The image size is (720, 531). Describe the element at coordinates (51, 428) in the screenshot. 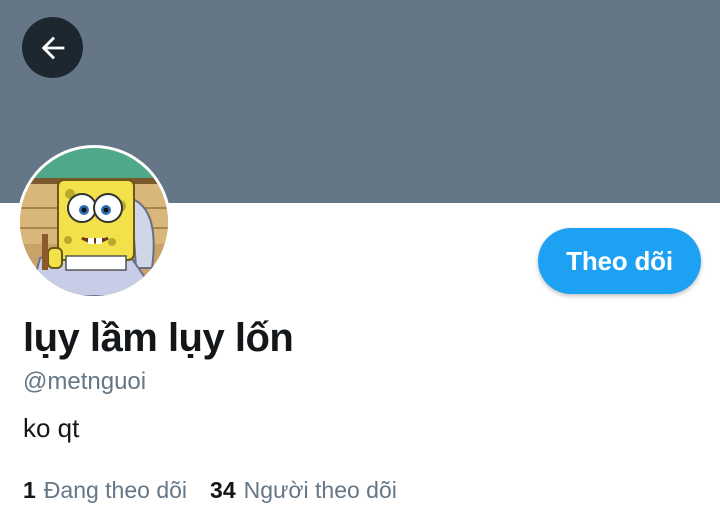

I see `profile-bio: ko qt` at that location.